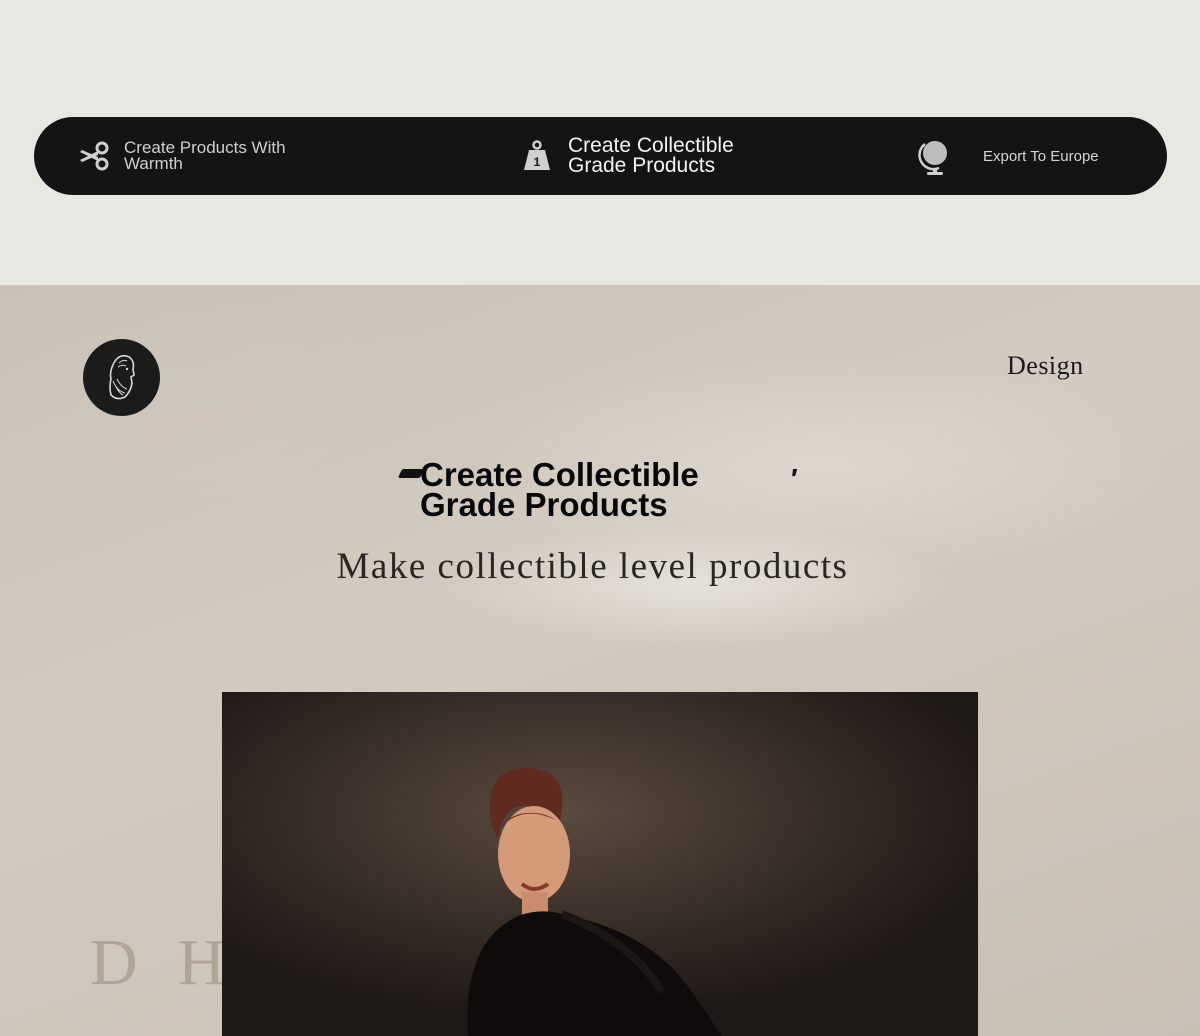 This screenshot has width=1200, height=1036. I want to click on feature-export: Export To Europe, so click(1006, 156).